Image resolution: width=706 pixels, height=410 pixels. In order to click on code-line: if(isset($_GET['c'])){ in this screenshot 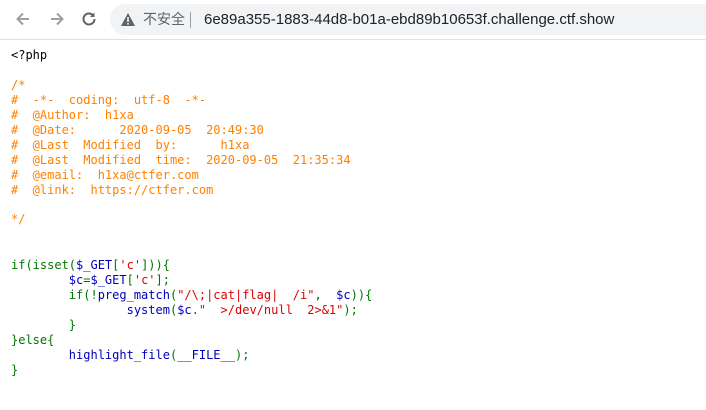, I will do `click(90, 265)`.